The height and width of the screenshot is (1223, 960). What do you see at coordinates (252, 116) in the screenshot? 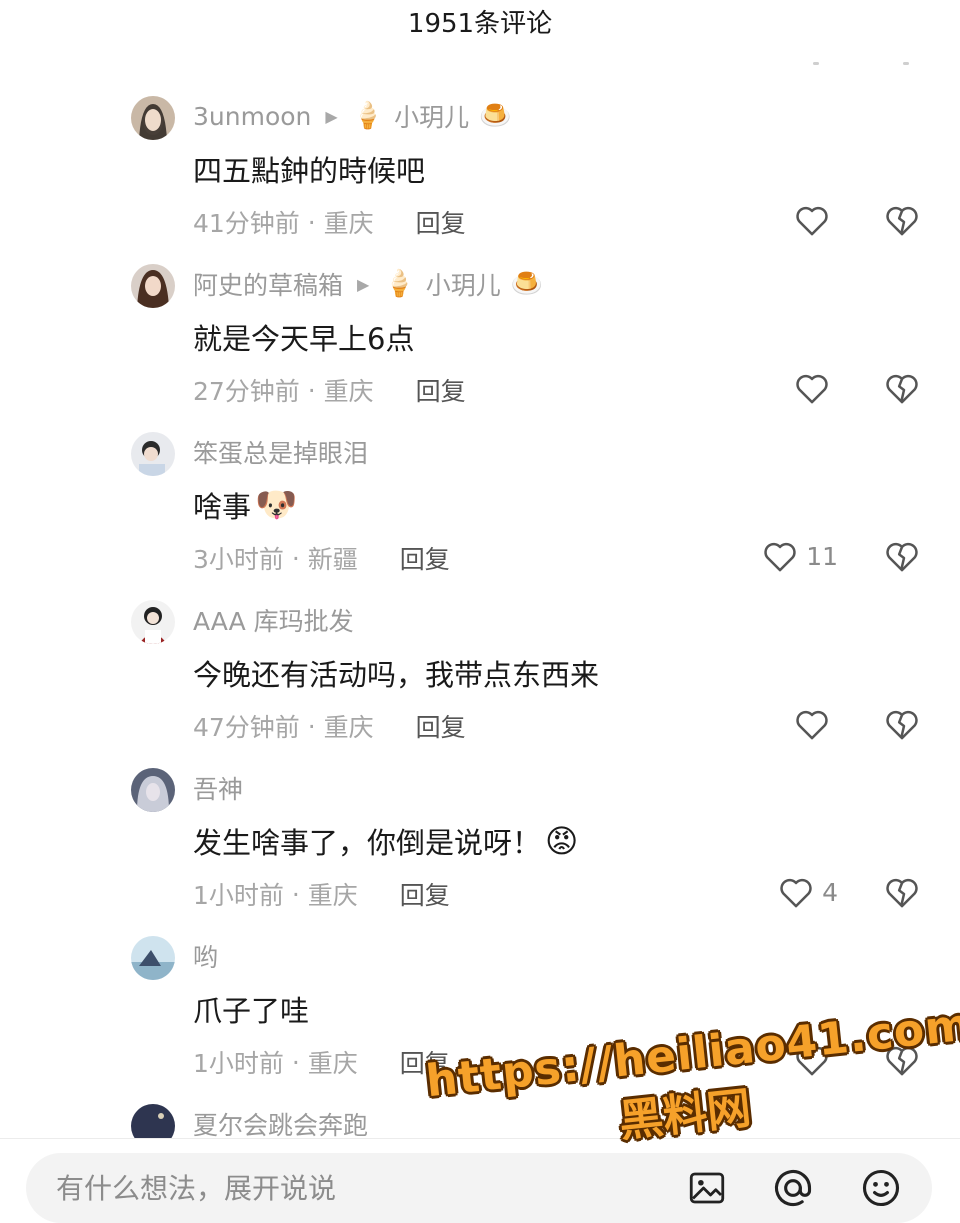
I see `username: 3unmoon` at bounding box center [252, 116].